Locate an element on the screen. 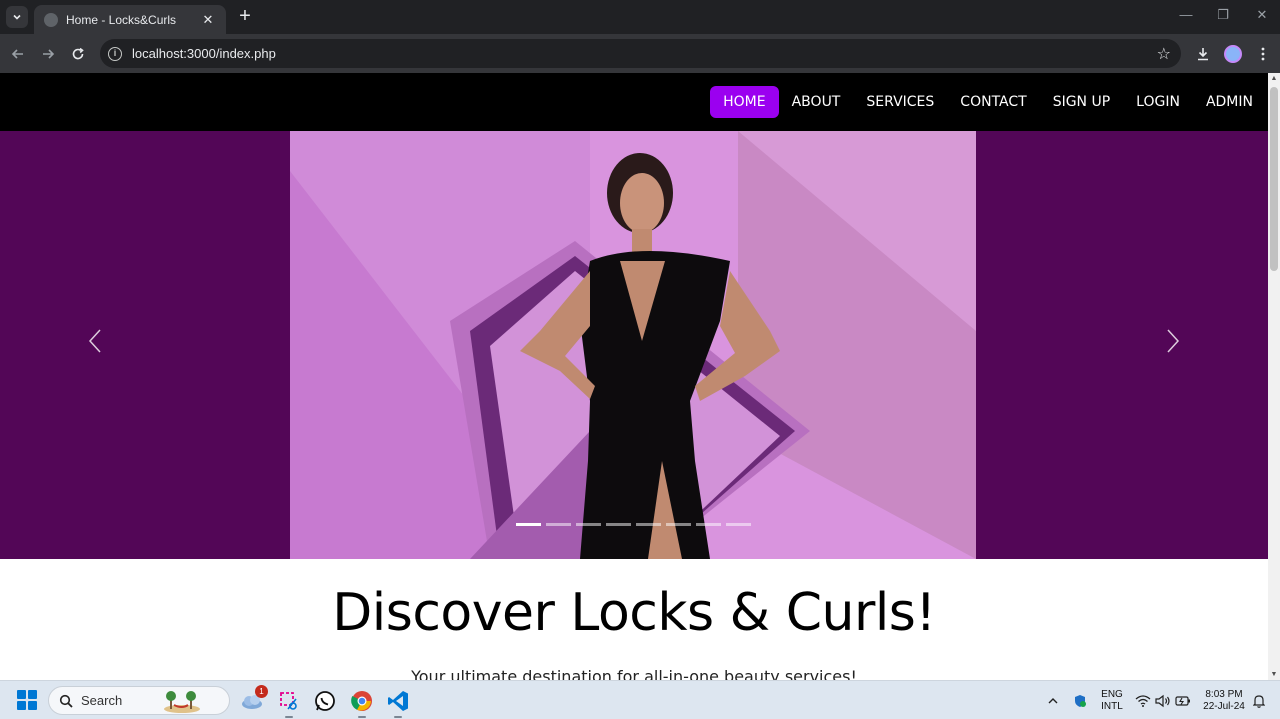 The height and width of the screenshot is (719, 1280). carousel-prev-button is located at coordinates (95, 341).